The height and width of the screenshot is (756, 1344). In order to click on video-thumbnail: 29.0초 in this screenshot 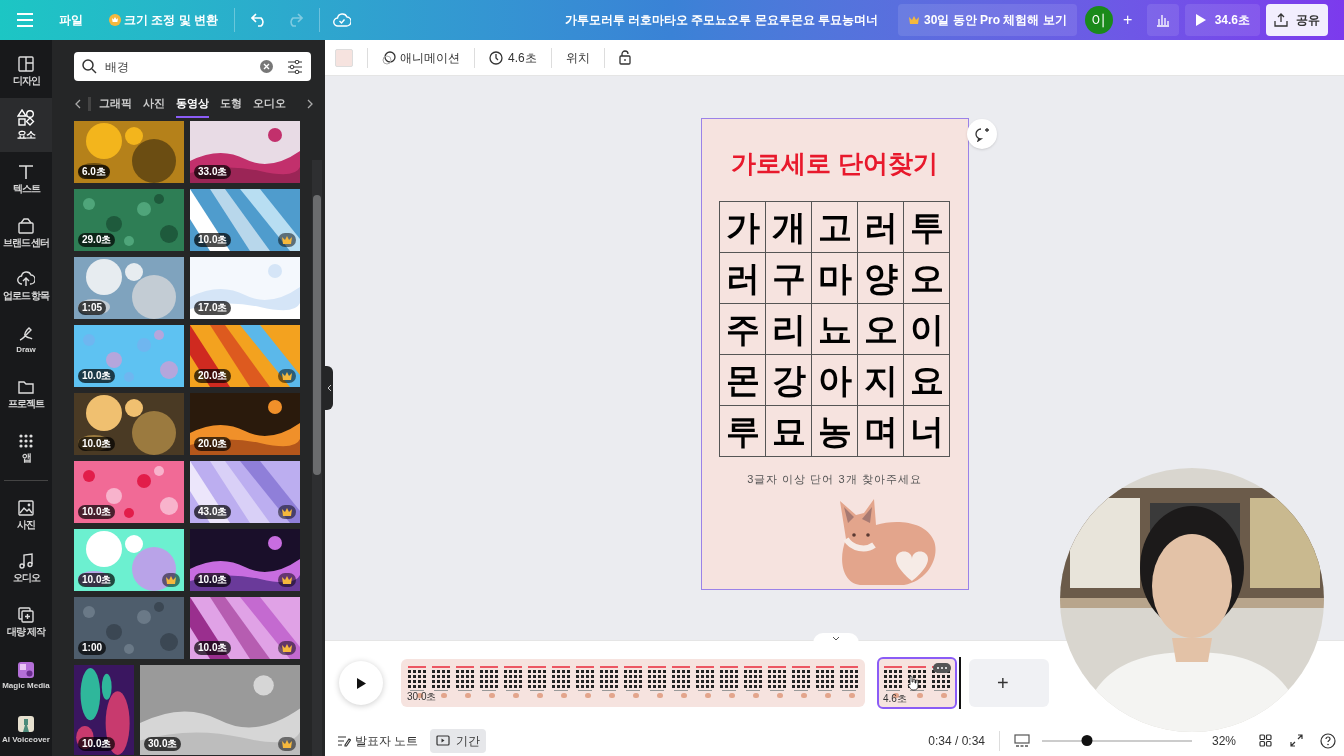, I will do `click(129, 220)`.